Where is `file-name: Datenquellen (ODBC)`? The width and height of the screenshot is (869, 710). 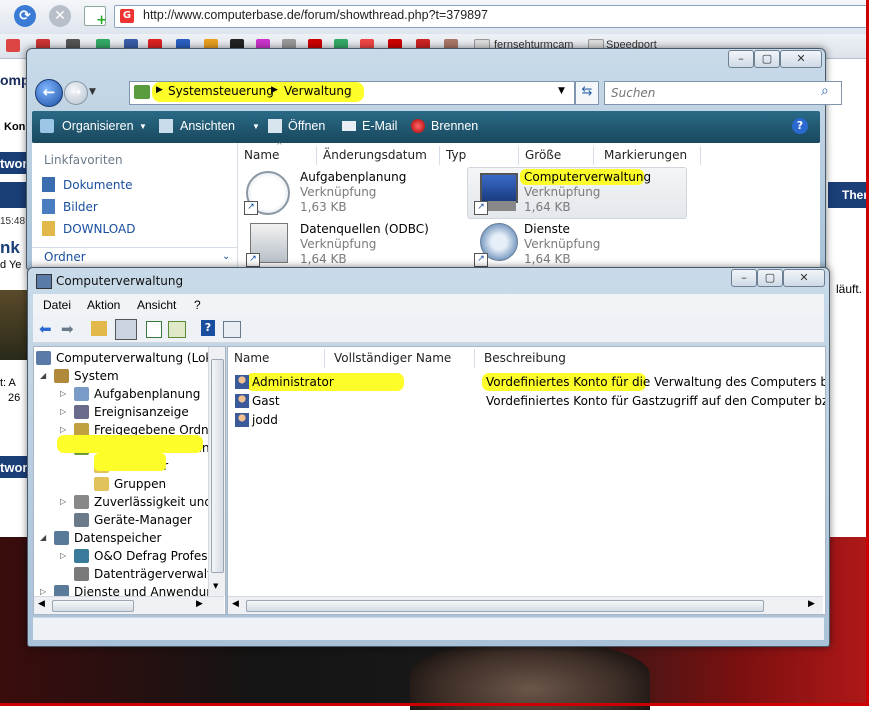 file-name: Datenquellen (ODBC) is located at coordinates (364, 229).